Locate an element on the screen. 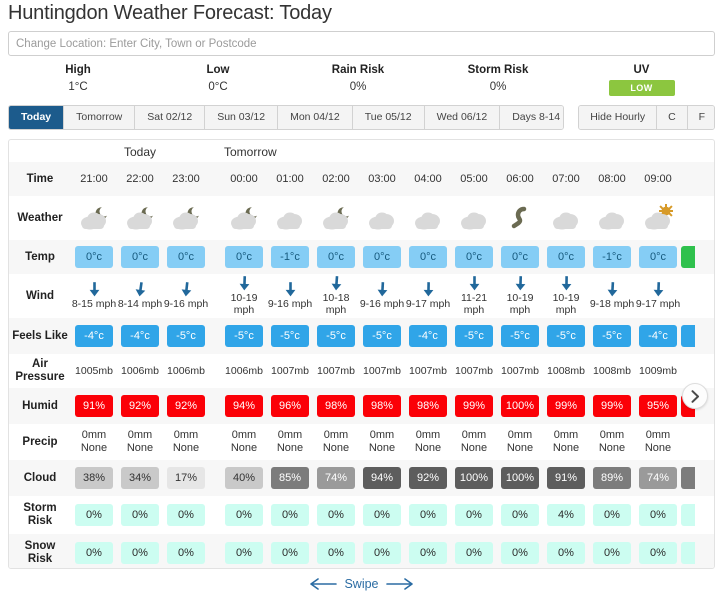  uv-badge: LOW is located at coordinates (641, 88).